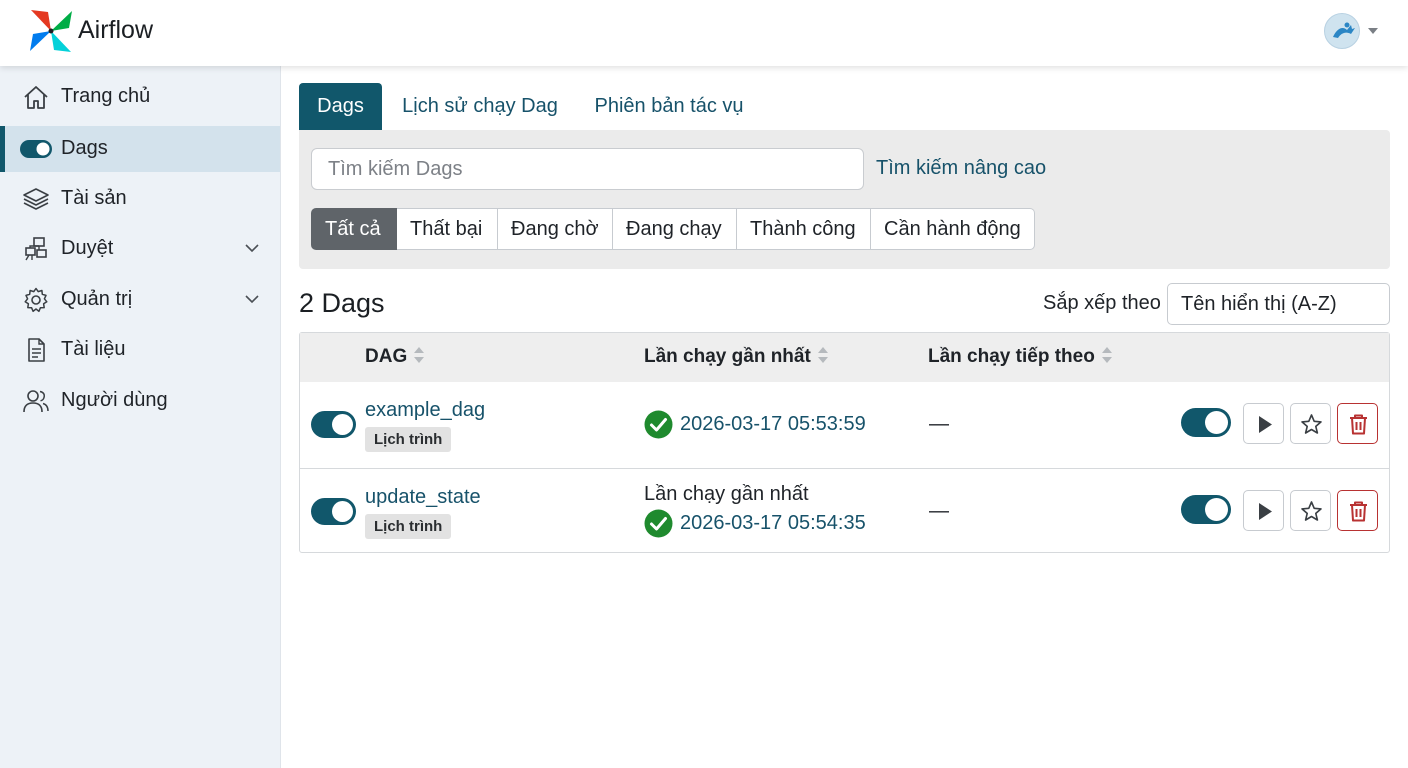  I want to click on filter-running-button: Đang chạy, so click(675, 229).